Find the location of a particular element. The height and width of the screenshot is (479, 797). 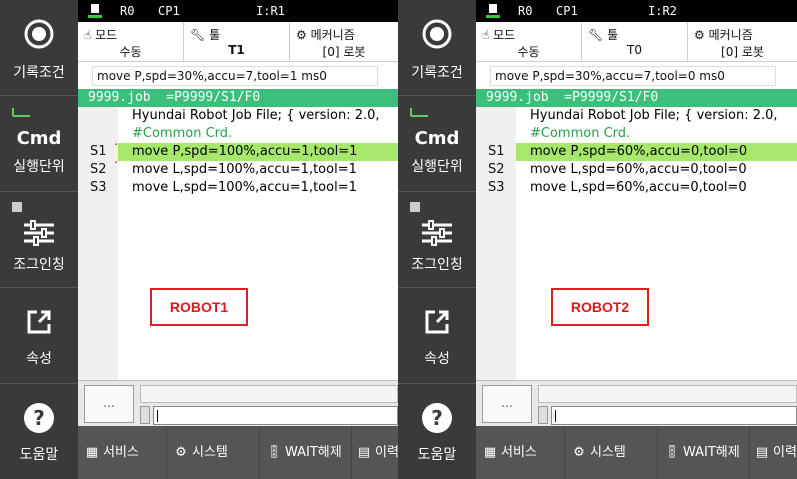

status-bar: R0 CP1 I:R1 is located at coordinates (238, 11).